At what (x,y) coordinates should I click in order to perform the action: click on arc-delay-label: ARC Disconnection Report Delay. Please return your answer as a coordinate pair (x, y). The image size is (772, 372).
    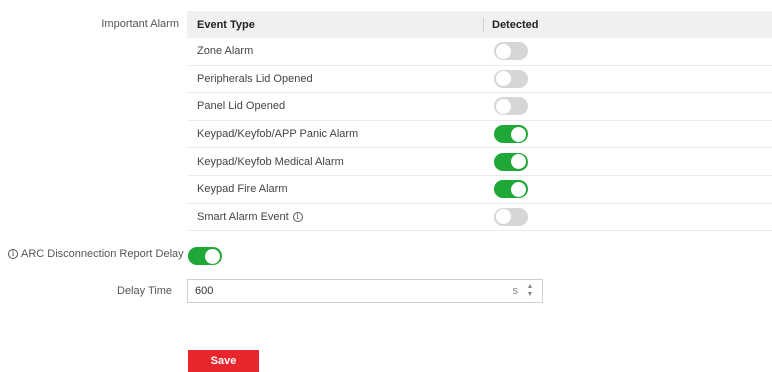
    Looking at the image, I should click on (102, 254).